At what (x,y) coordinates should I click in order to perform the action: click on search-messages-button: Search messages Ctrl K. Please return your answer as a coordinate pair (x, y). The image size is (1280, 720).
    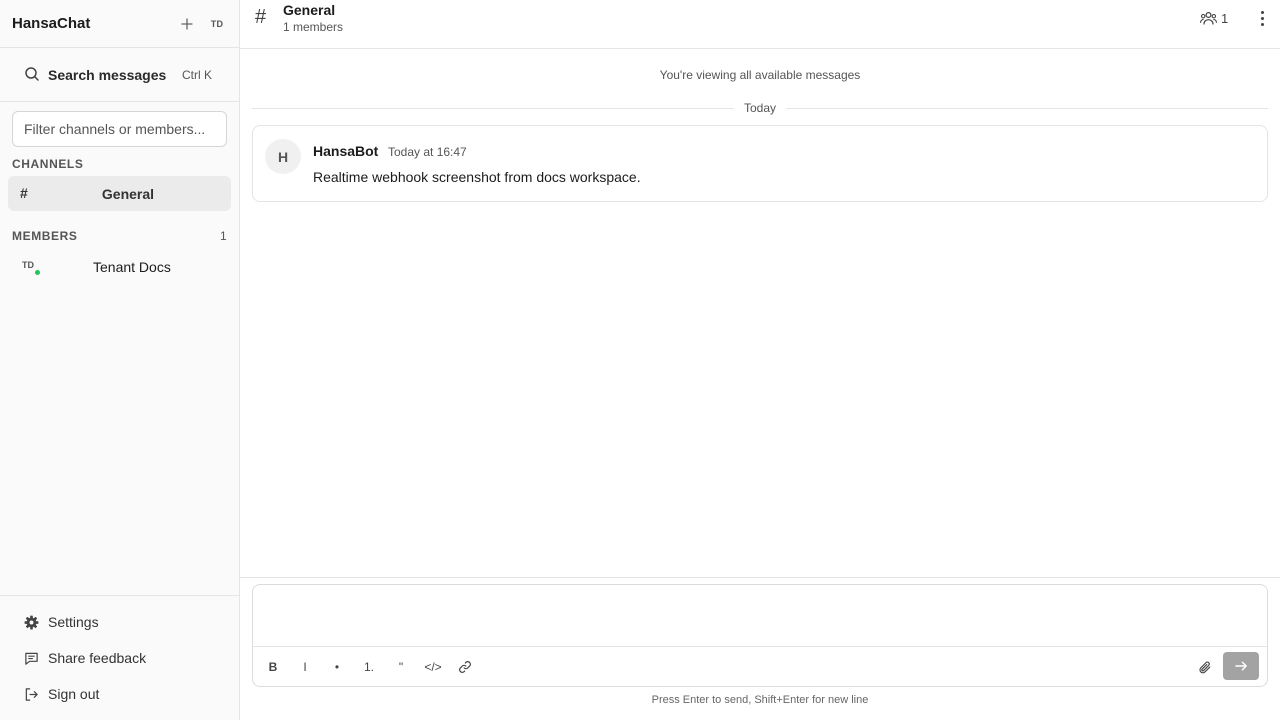
    Looking at the image, I should click on (119, 75).